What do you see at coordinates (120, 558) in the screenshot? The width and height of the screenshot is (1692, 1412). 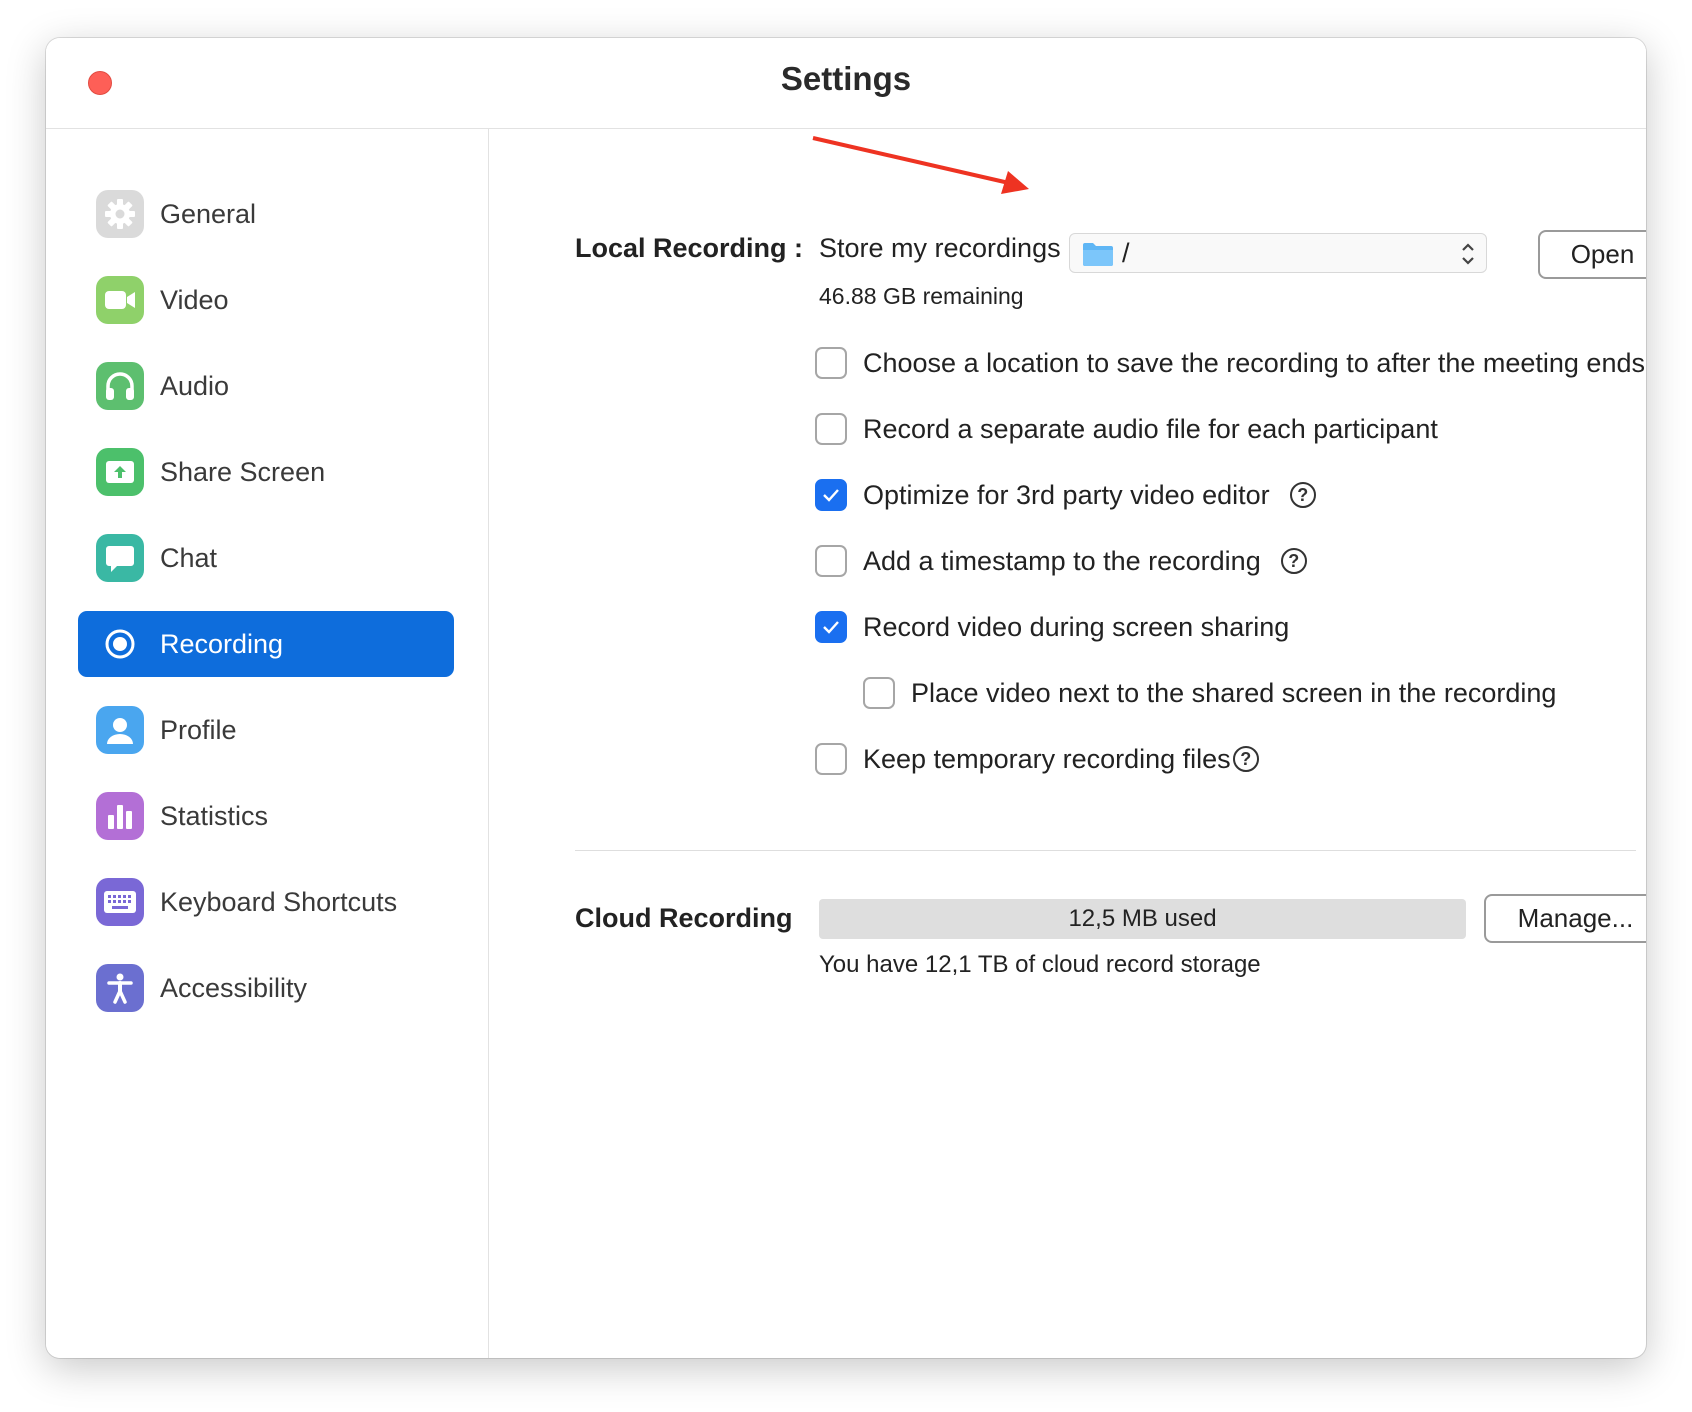 I see `chat-bubble-icon` at bounding box center [120, 558].